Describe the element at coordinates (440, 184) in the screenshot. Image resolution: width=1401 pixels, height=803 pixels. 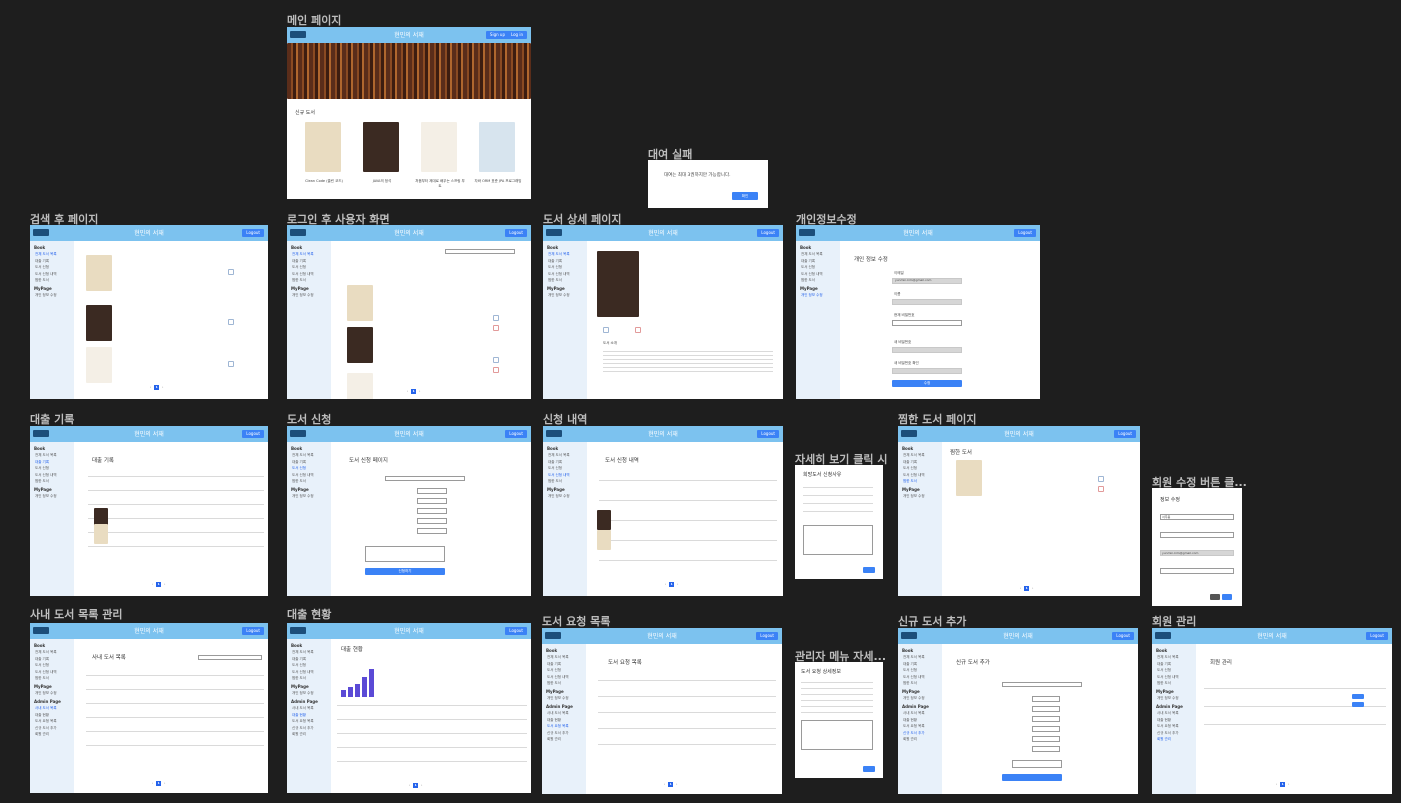
I see `new-book-title: 처음부터 제대로 배우는 스프링 부트` at that location.